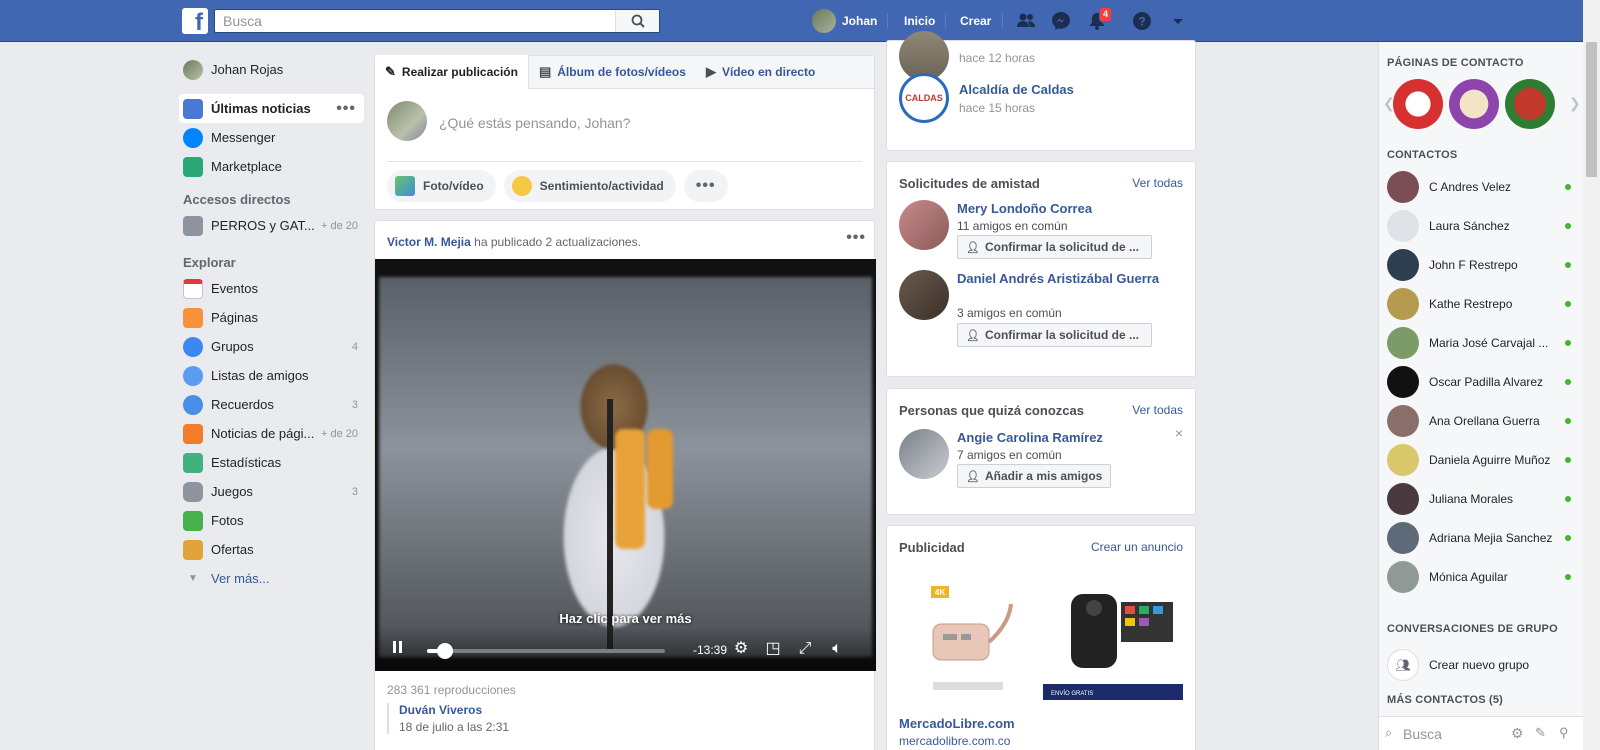  What do you see at coordinates (1482, 421) in the screenshot?
I see `contact-item: Ana Orellana Guerra` at bounding box center [1482, 421].